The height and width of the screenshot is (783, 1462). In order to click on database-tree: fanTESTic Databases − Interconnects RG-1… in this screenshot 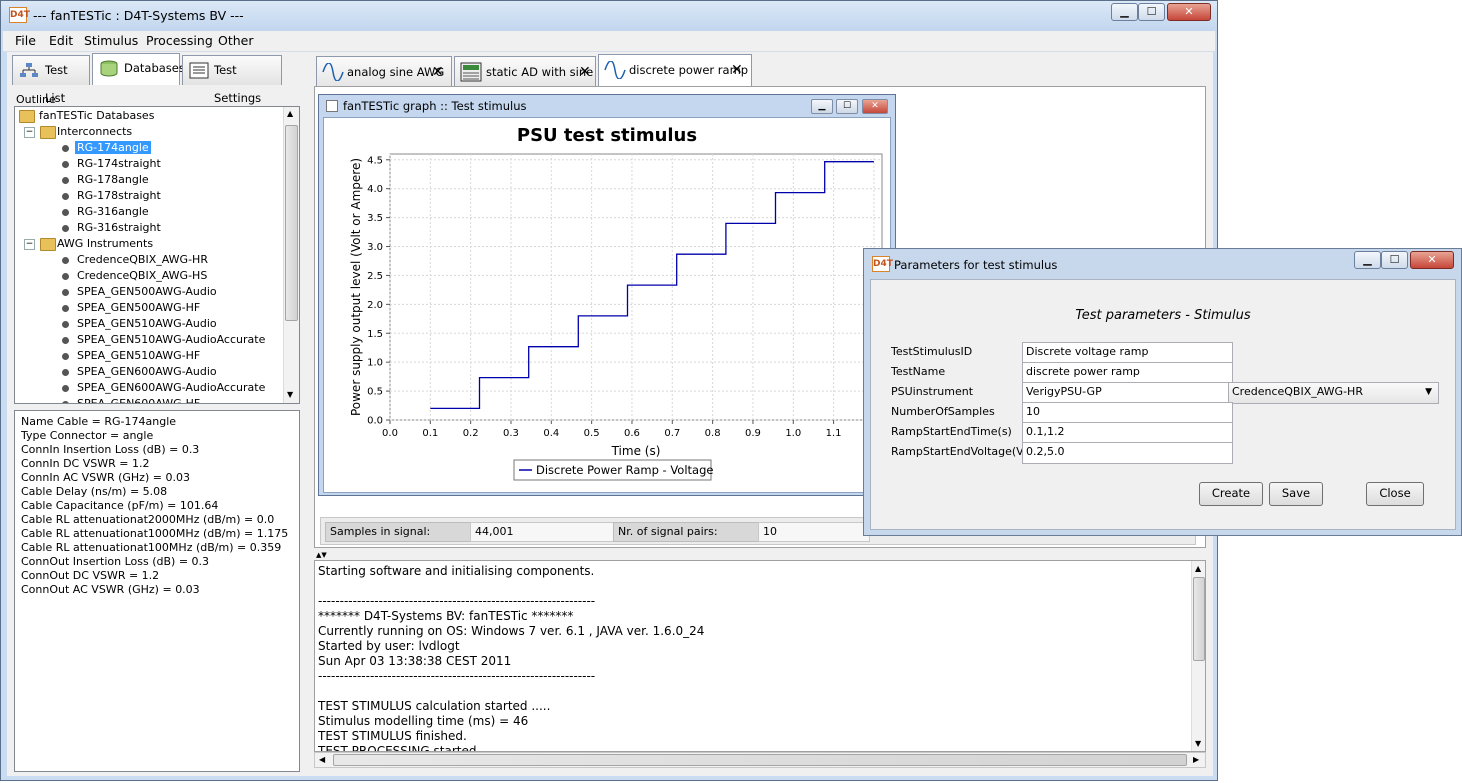, I will do `click(157, 255)`.